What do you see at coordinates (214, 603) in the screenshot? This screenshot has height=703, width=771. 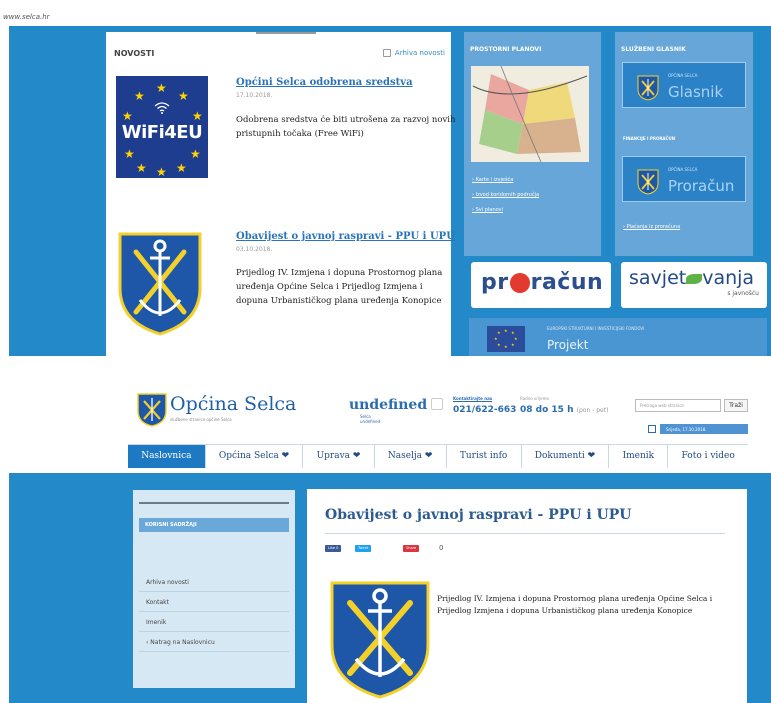 I see `sidebar-item-kontakt: Kontakt` at bounding box center [214, 603].